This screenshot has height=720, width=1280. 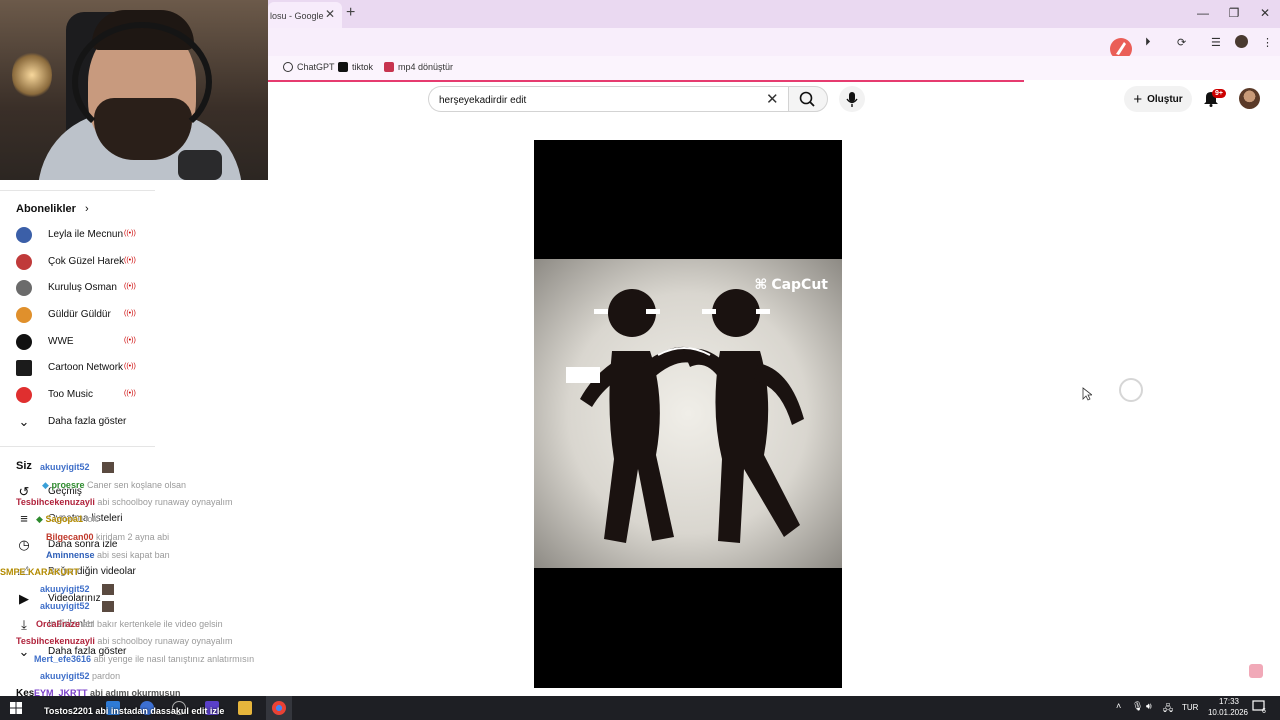 I want to click on chrome-active-icon, so click(x=279, y=708).